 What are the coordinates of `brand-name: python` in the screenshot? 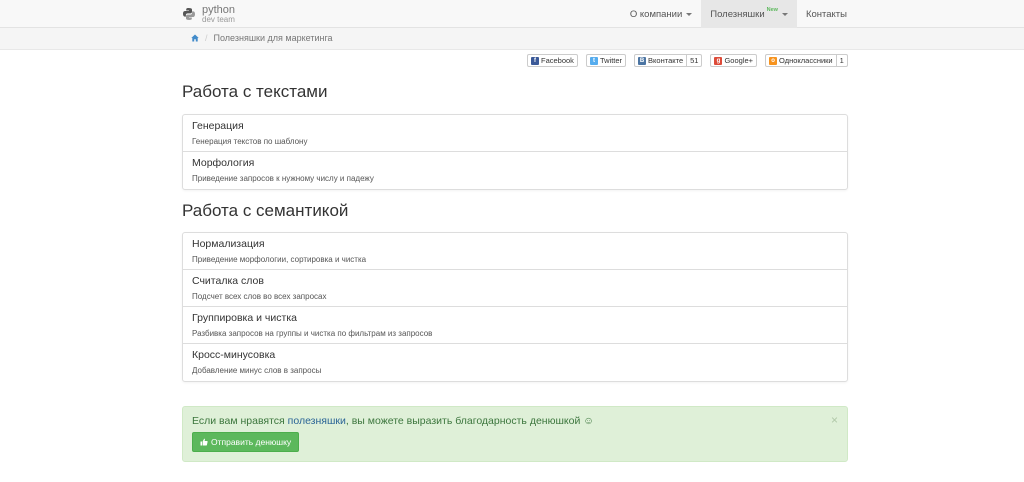 It's located at (219, 9).